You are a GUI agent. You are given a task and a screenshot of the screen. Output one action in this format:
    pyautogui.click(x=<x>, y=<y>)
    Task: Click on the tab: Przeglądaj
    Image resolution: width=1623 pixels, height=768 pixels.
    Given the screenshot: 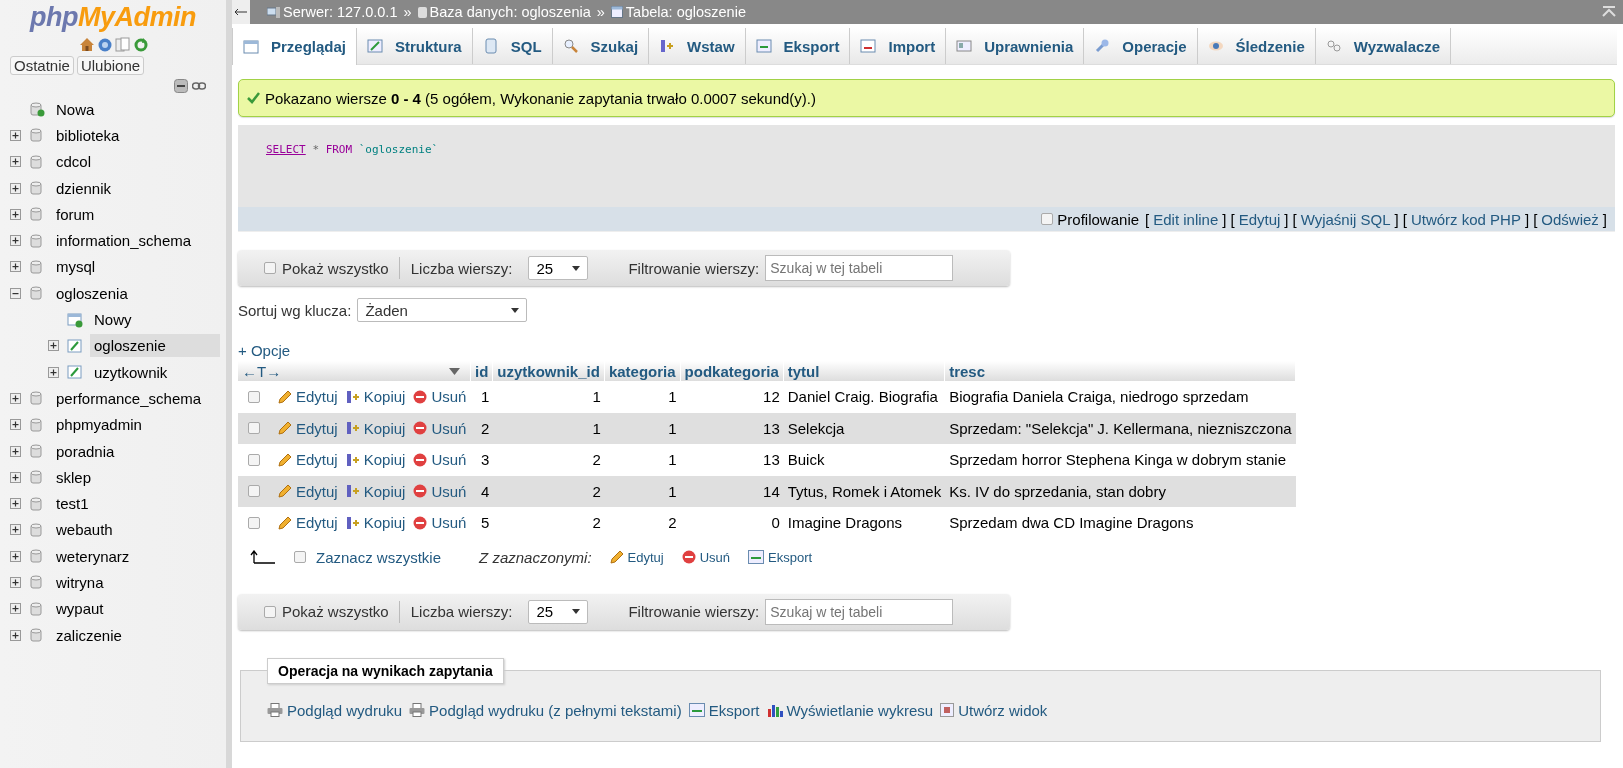 What is the action you would take?
    pyautogui.click(x=295, y=46)
    